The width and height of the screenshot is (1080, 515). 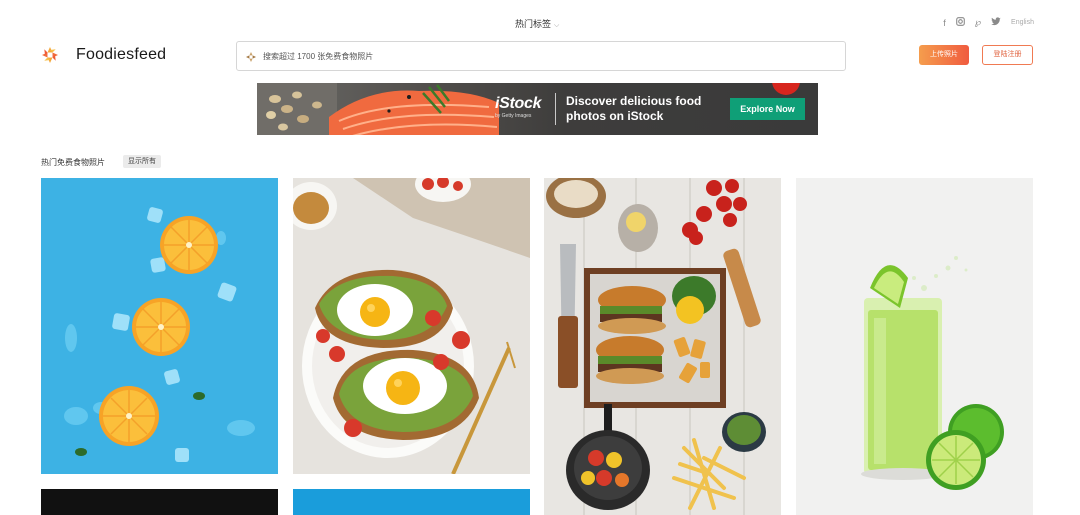 What do you see at coordinates (978, 22) in the screenshot?
I see `pinterest-icon: ℘` at bounding box center [978, 22].